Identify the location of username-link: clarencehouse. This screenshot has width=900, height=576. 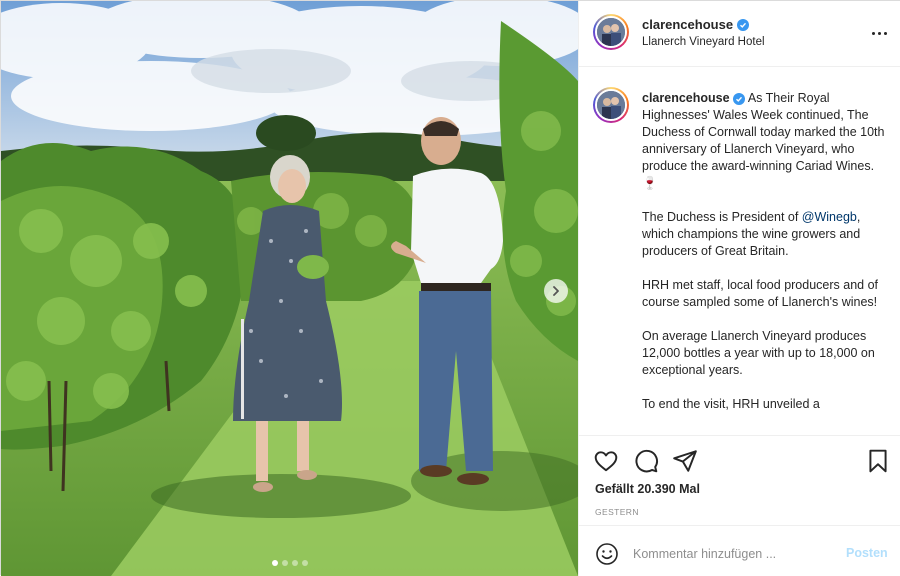
(696, 24).